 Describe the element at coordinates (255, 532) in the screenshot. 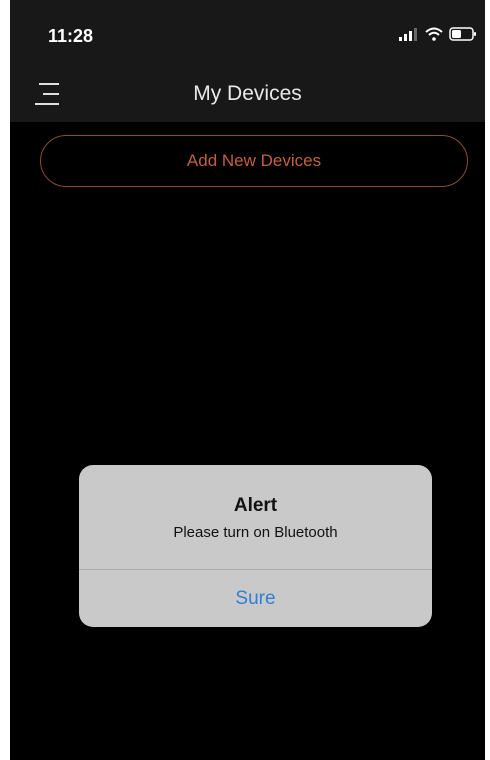

I see `alert-message: Please turn on Bluetooth` at that location.